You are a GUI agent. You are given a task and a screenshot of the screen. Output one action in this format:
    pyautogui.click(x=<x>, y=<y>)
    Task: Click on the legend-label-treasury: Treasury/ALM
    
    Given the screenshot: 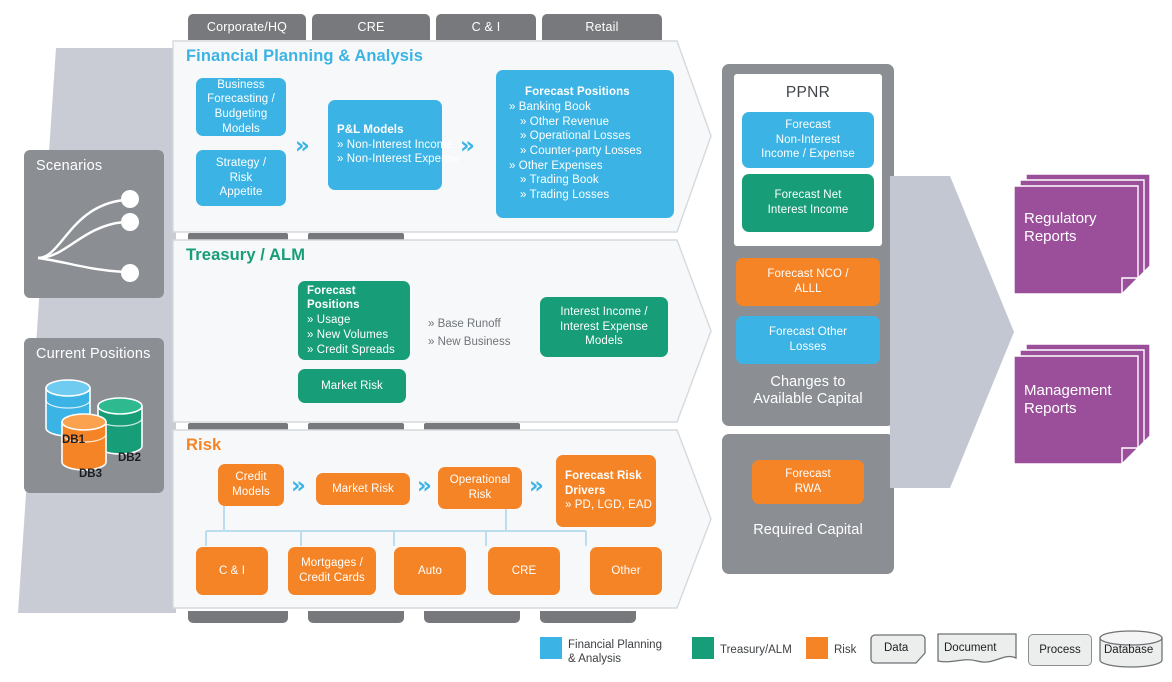 What is the action you would take?
    pyautogui.click(x=756, y=650)
    